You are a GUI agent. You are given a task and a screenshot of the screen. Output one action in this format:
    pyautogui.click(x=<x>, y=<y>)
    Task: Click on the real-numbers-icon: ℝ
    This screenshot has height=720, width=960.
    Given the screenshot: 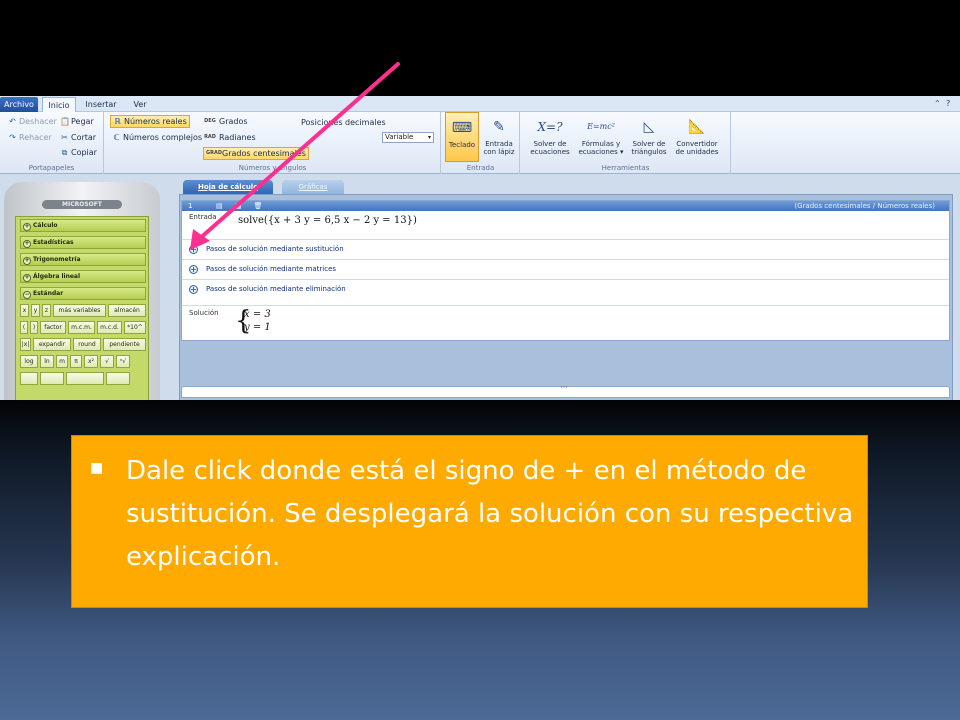 What is the action you would take?
    pyautogui.click(x=117, y=121)
    